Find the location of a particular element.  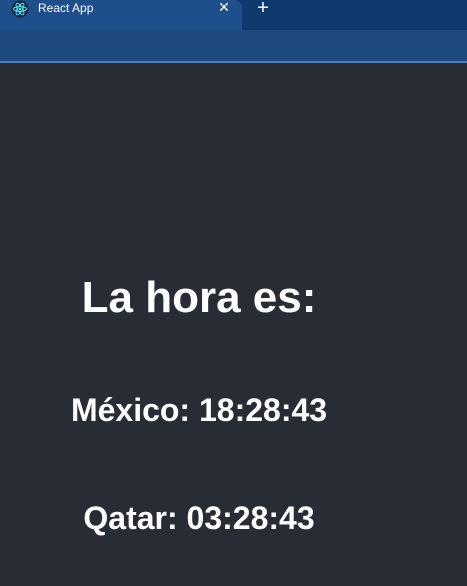

tab-title: React App is located at coordinates (66, 8).